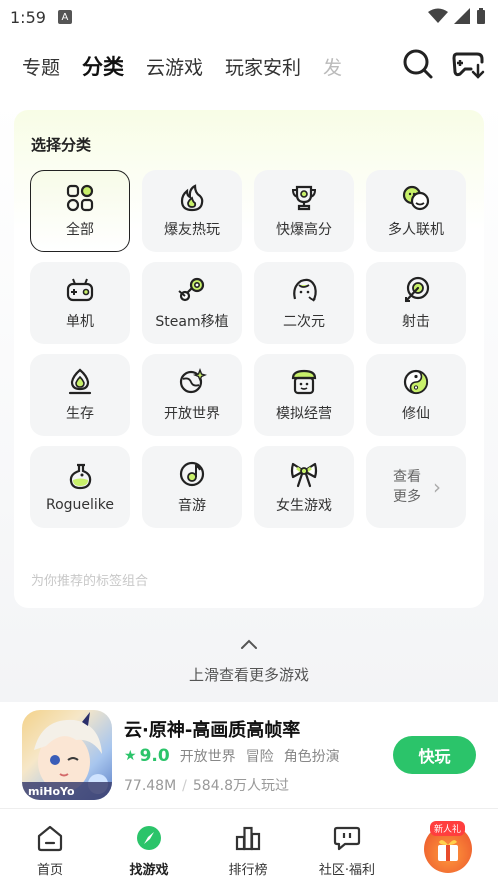 This screenshot has height=885, width=498. I want to click on game-tag: 角色扮演, so click(311, 757).